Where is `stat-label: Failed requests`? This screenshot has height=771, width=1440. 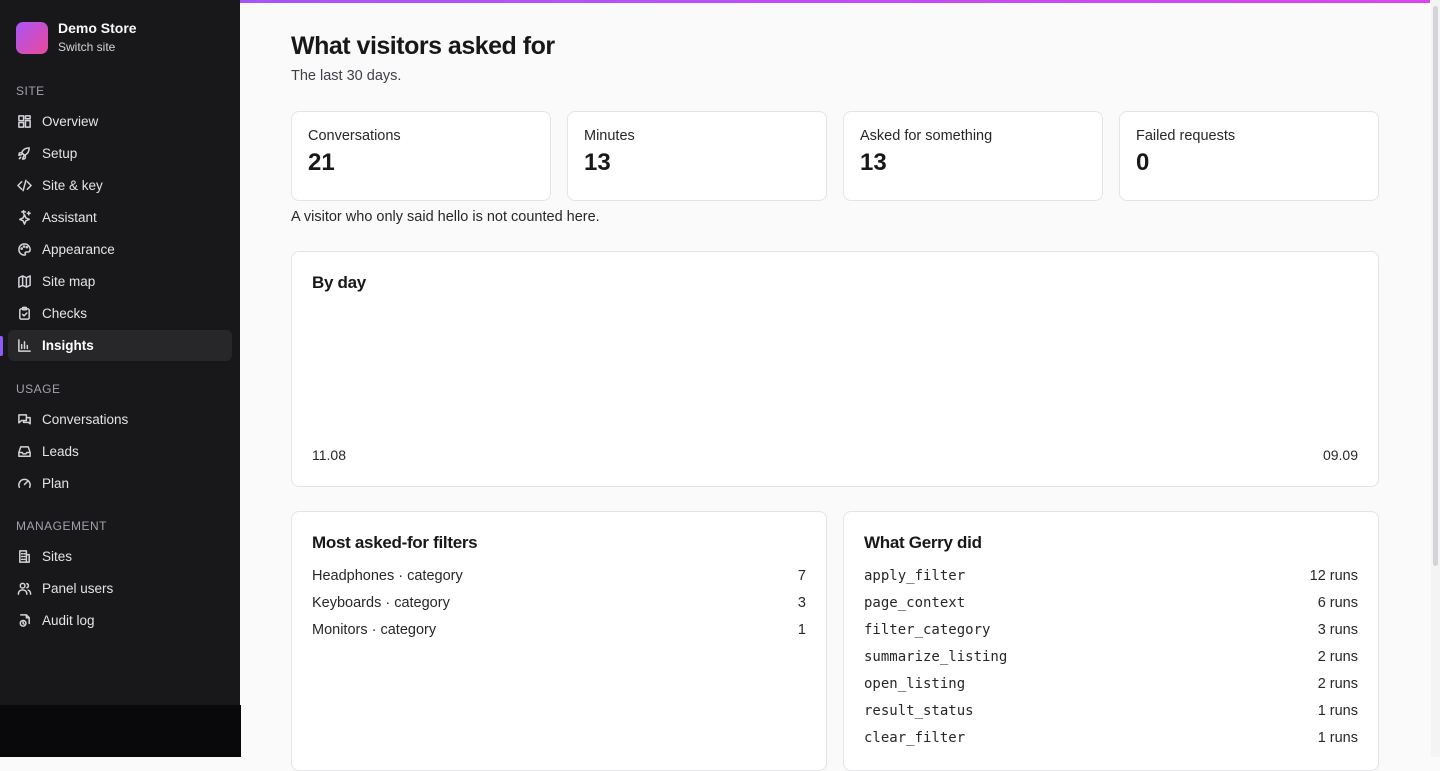
stat-label: Failed requests is located at coordinates (1186, 136).